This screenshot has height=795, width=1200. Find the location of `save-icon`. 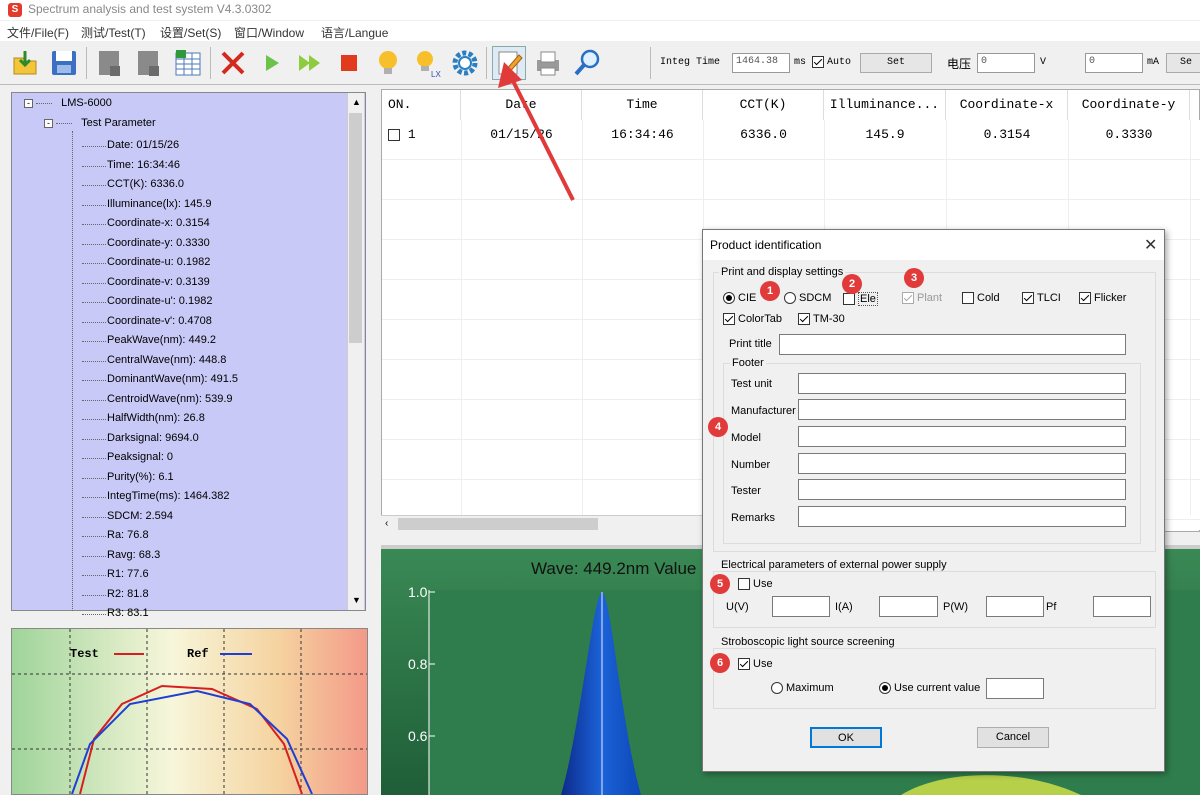

save-icon is located at coordinates (64, 63).